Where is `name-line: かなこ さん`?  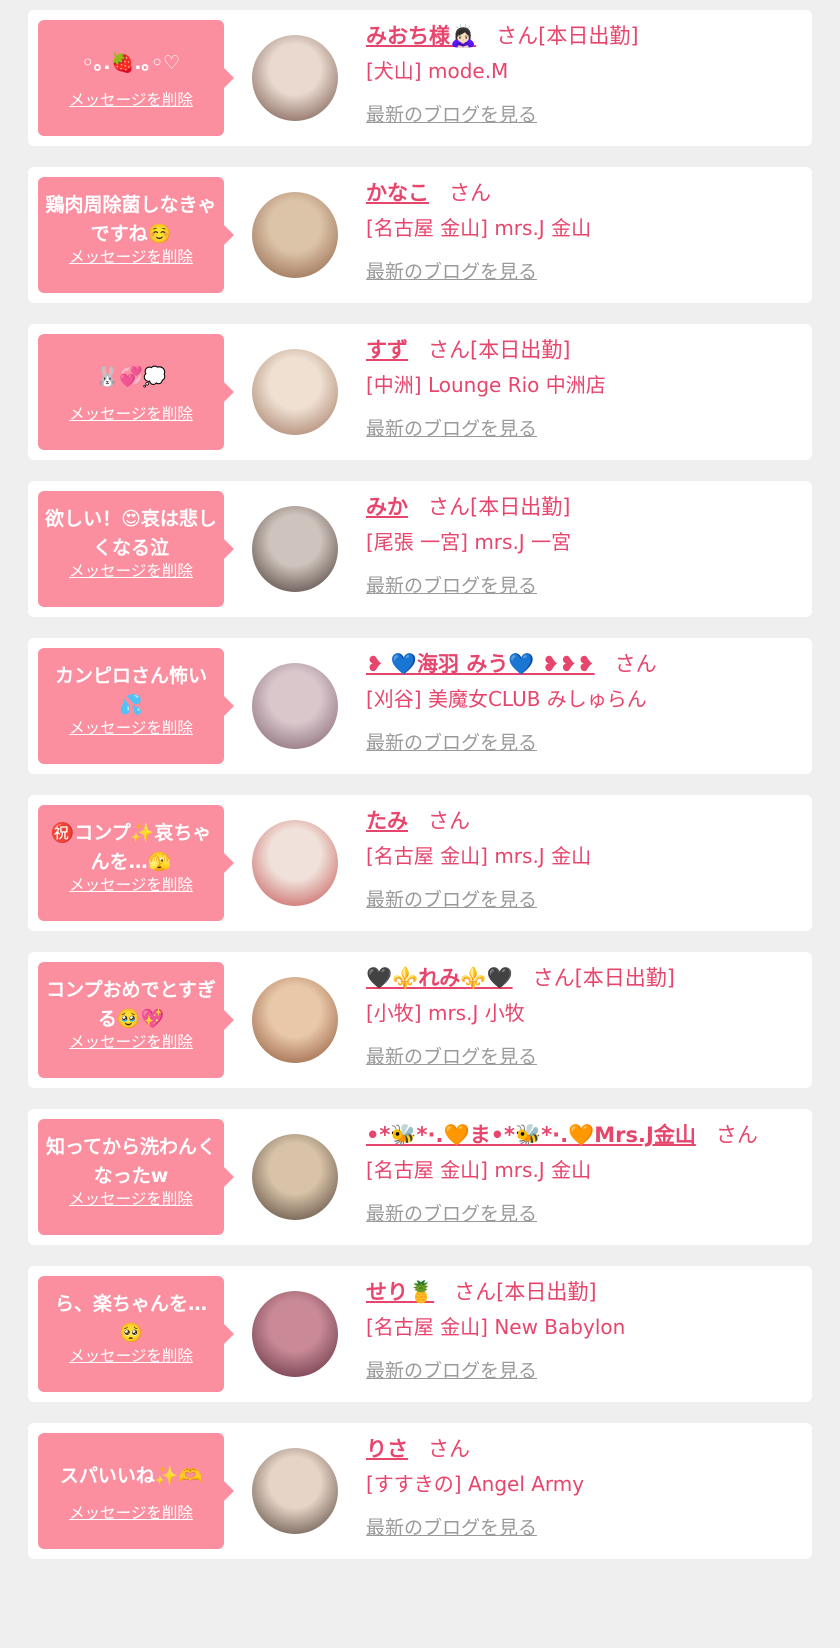
name-line: かなこ さん is located at coordinates (585, 193).